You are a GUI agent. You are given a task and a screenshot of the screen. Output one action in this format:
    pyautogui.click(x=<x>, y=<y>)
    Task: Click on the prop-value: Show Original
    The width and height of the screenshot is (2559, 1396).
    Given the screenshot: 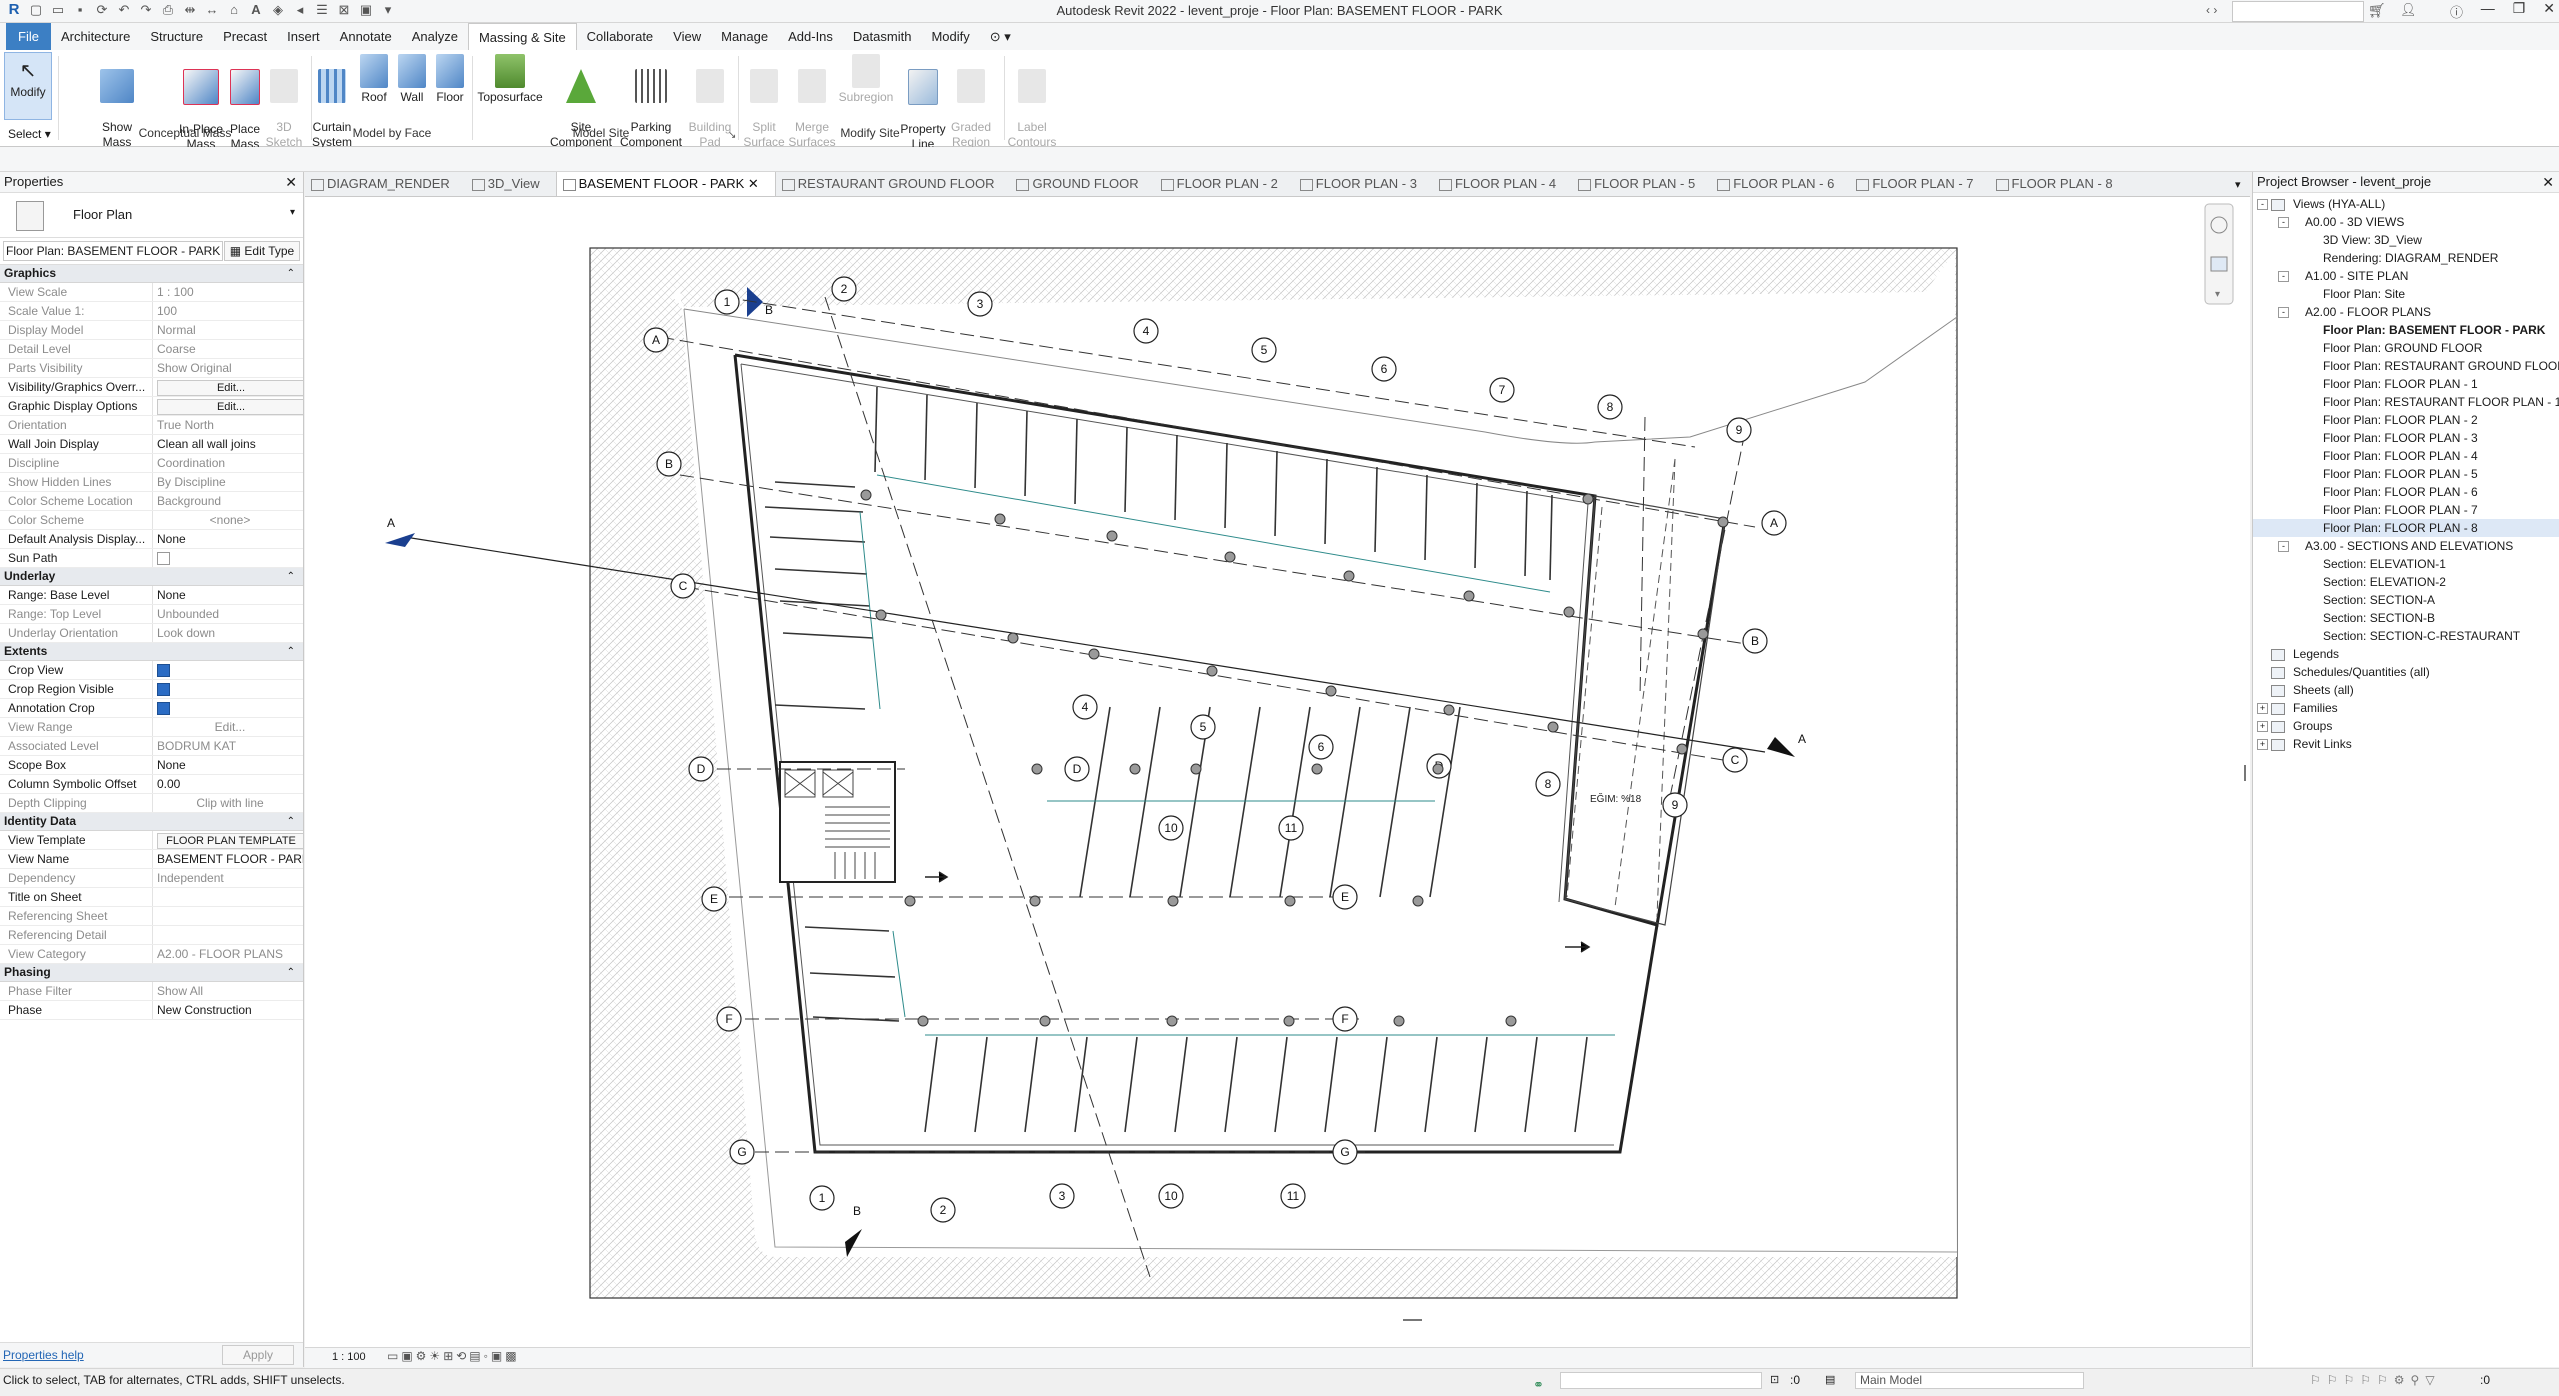 What is the action you would take?
    pyautogui.click(x=228, y=368)
    